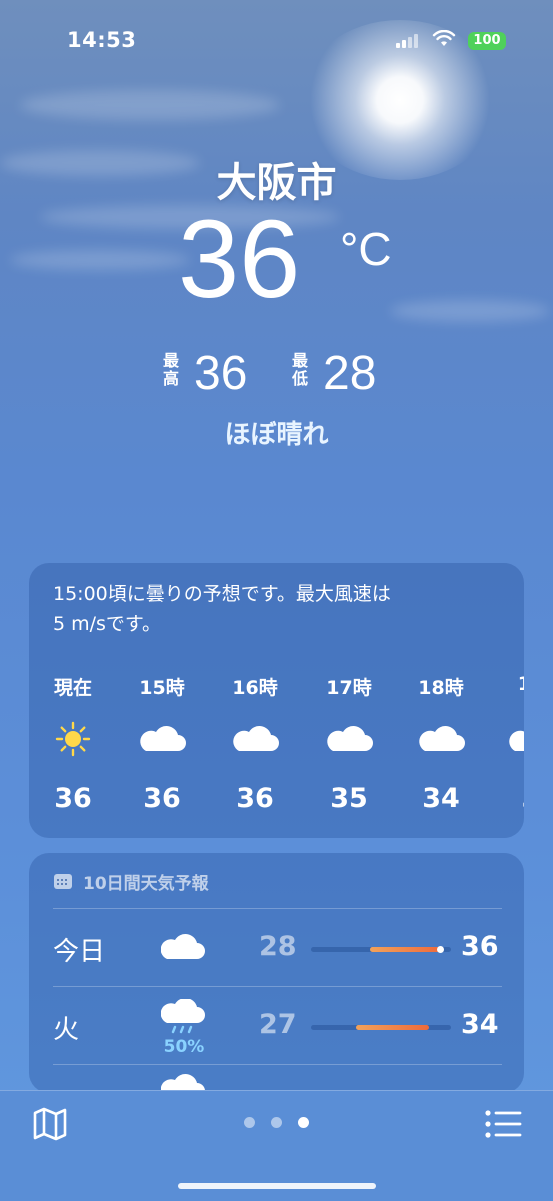  Describe the element at coordinates (276, 435) in the screenshot. I see `condition-text: ほぼ晴れ` at that location.